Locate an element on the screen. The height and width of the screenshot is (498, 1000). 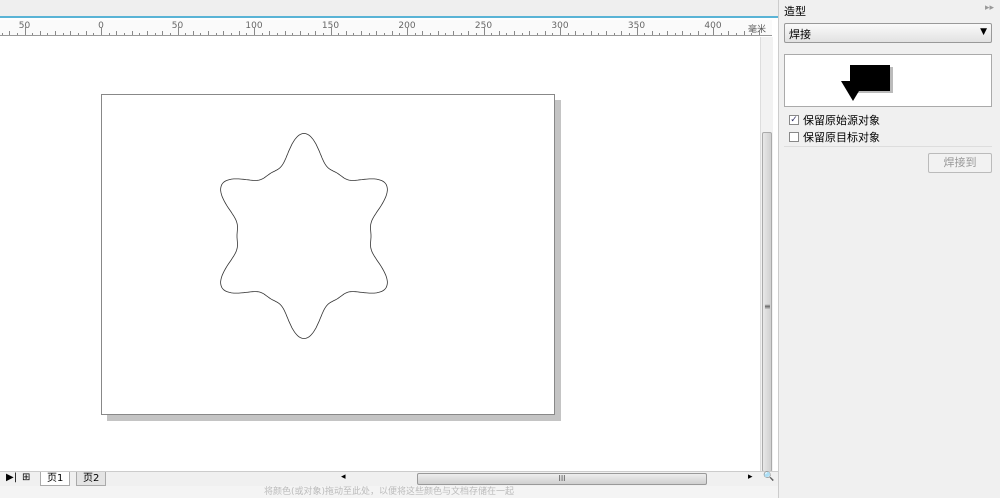
vertical-scrollbar: ≡ is located at coordinates (766, 257).